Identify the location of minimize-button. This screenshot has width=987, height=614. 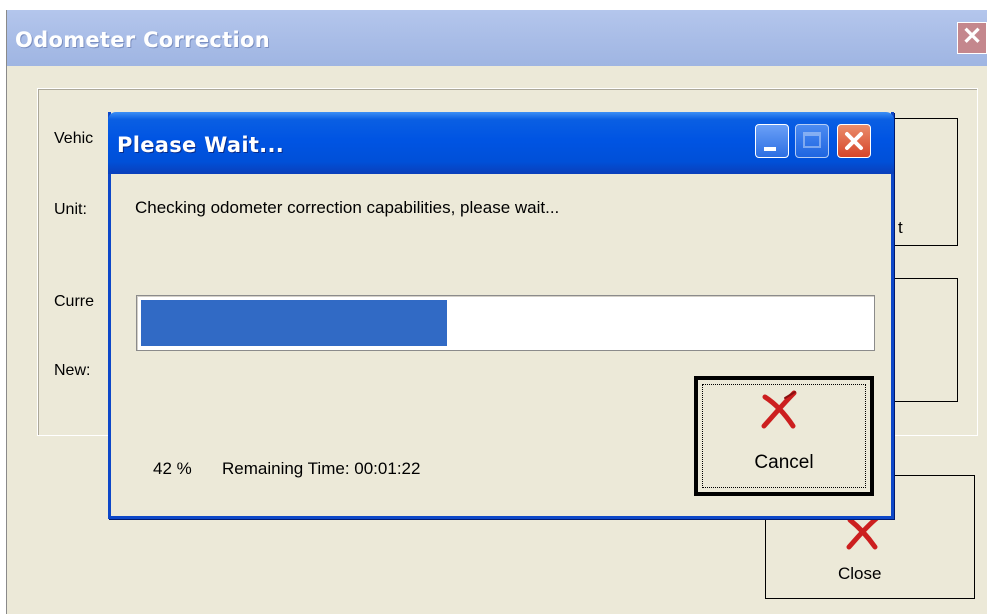
(772, 141).